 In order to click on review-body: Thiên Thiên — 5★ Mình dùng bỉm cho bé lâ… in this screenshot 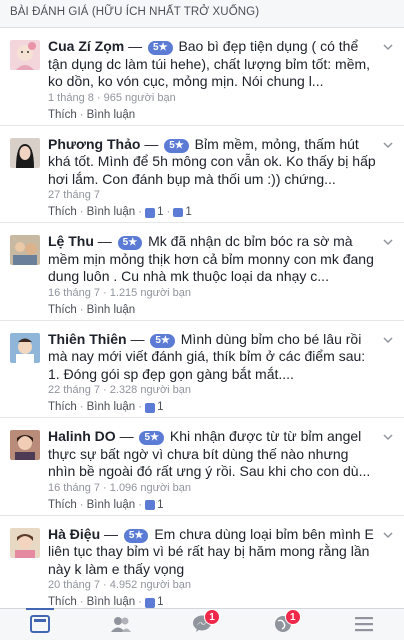, I will do `click(207, 356)`.